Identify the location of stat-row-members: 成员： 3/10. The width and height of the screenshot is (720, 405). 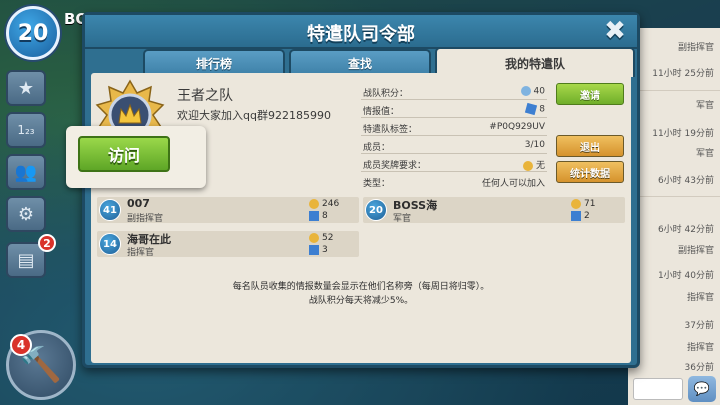
(454, 145).